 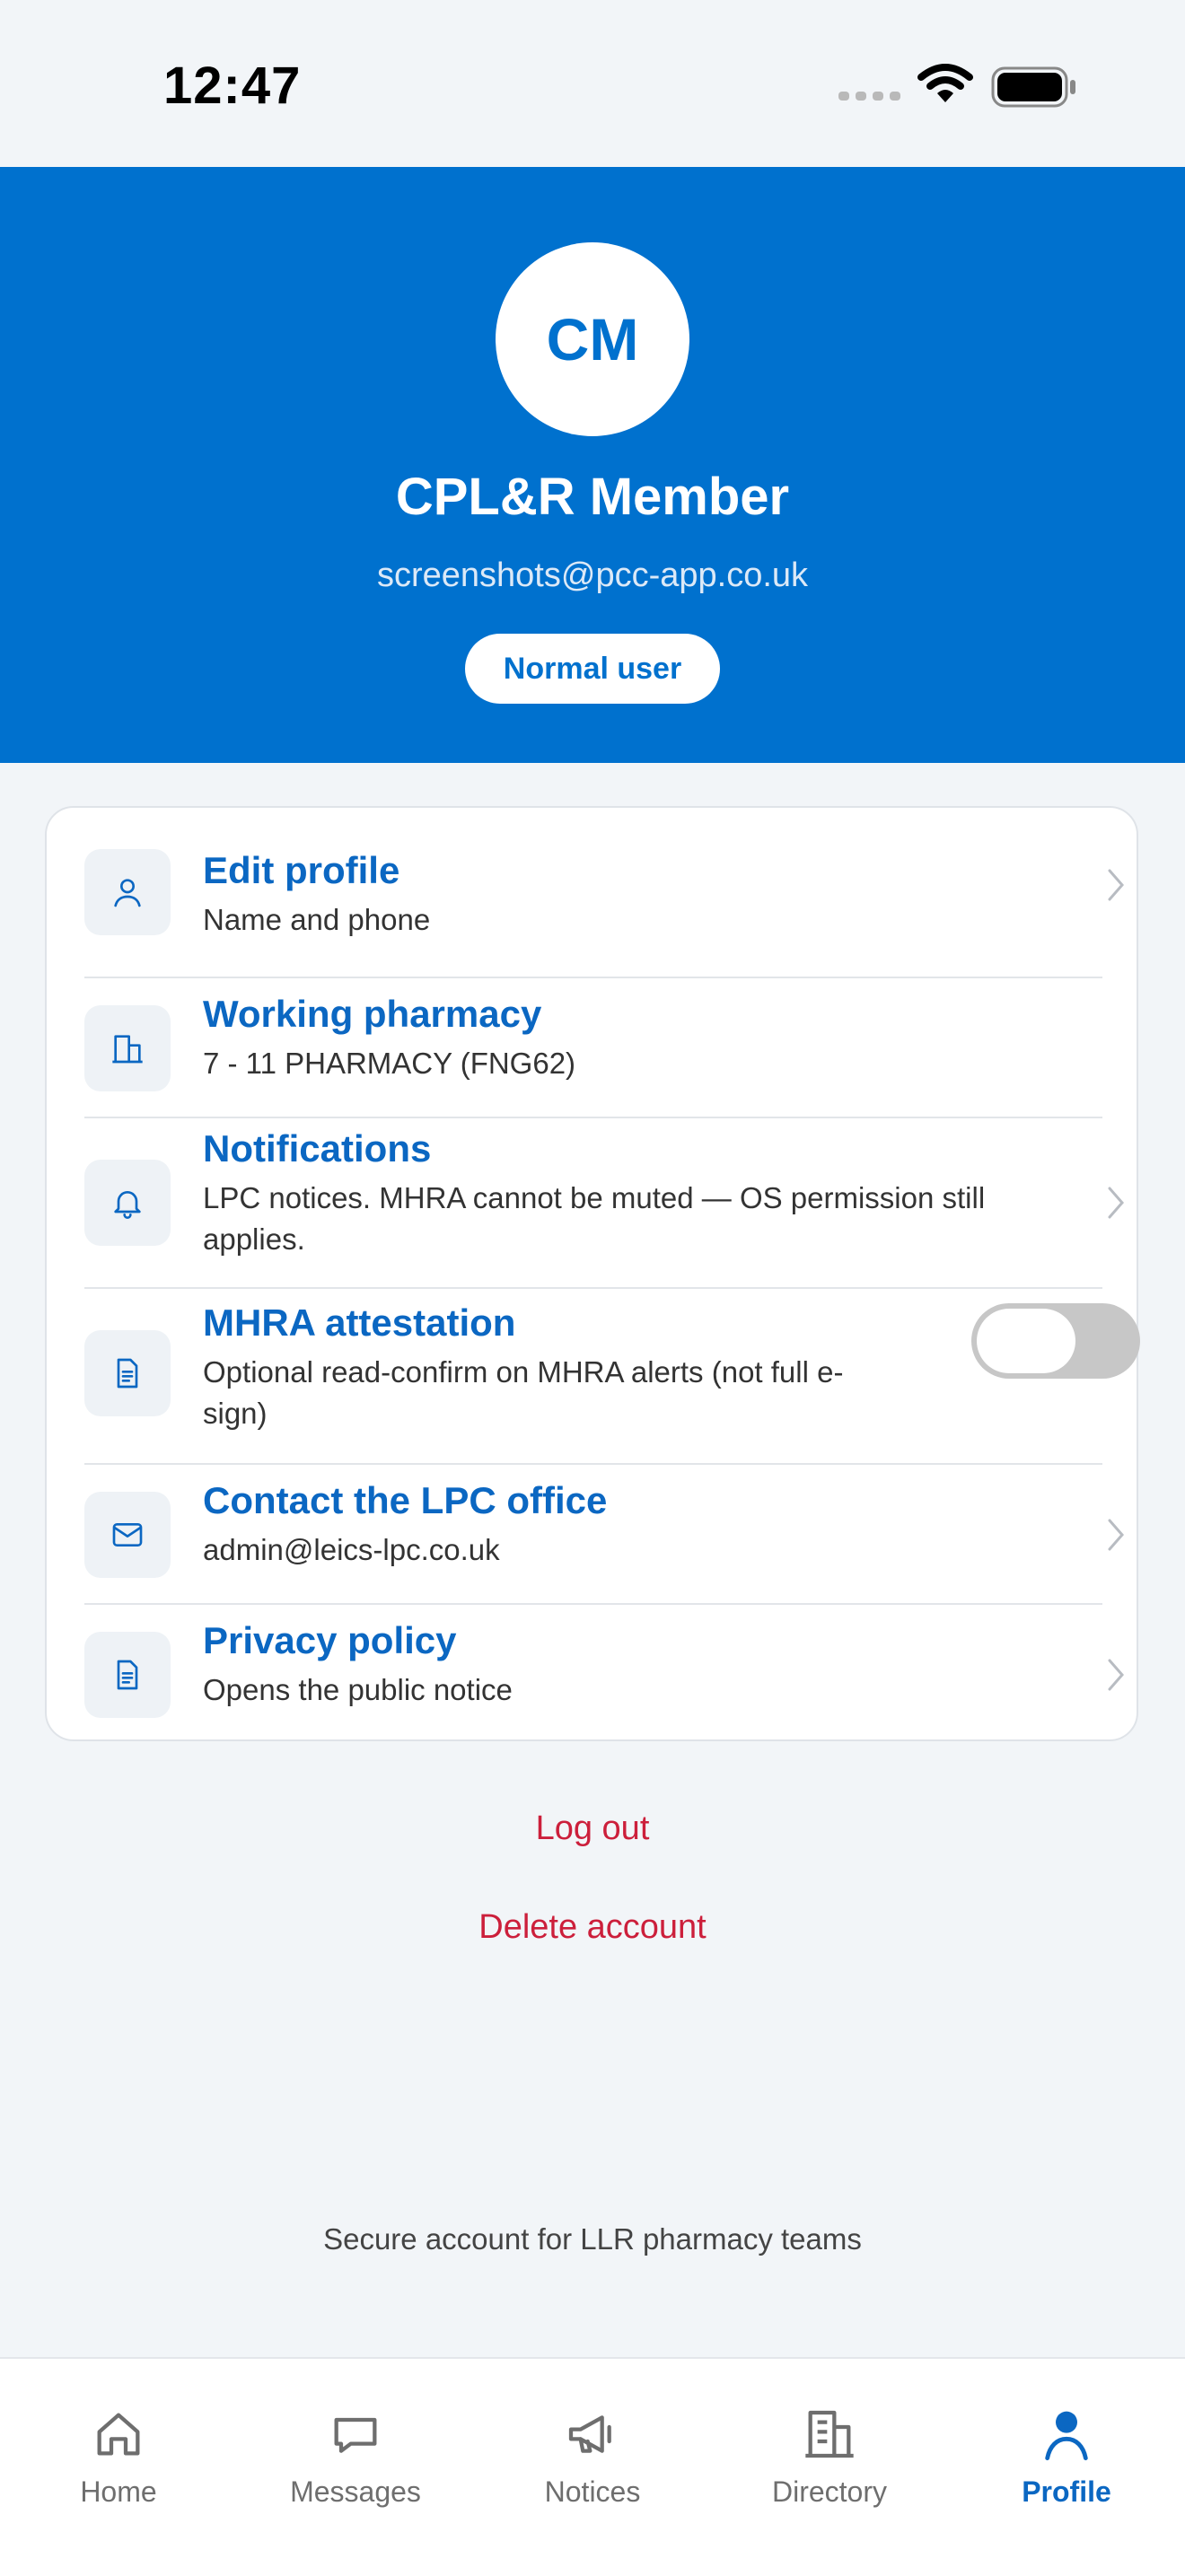 What do you see at coordinates (592, 575) in the screenshot?
I see `user-email: screenshots@pcc-app.co.uk` at bounding box center [592, 575].